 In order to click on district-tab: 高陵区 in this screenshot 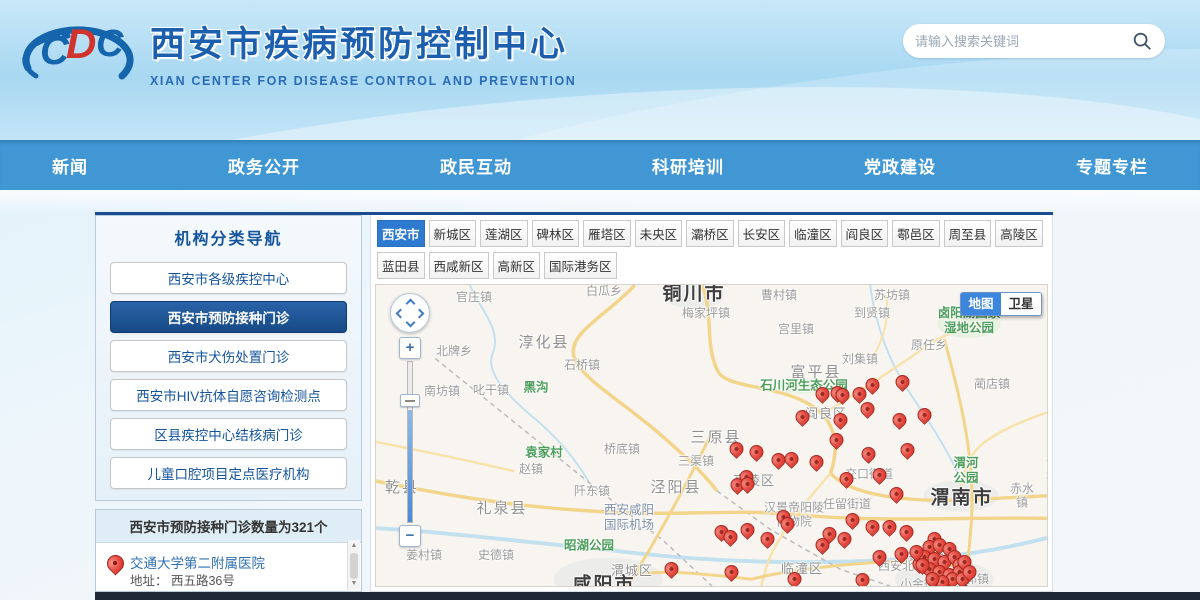, I will do `click(1019, 233)`.